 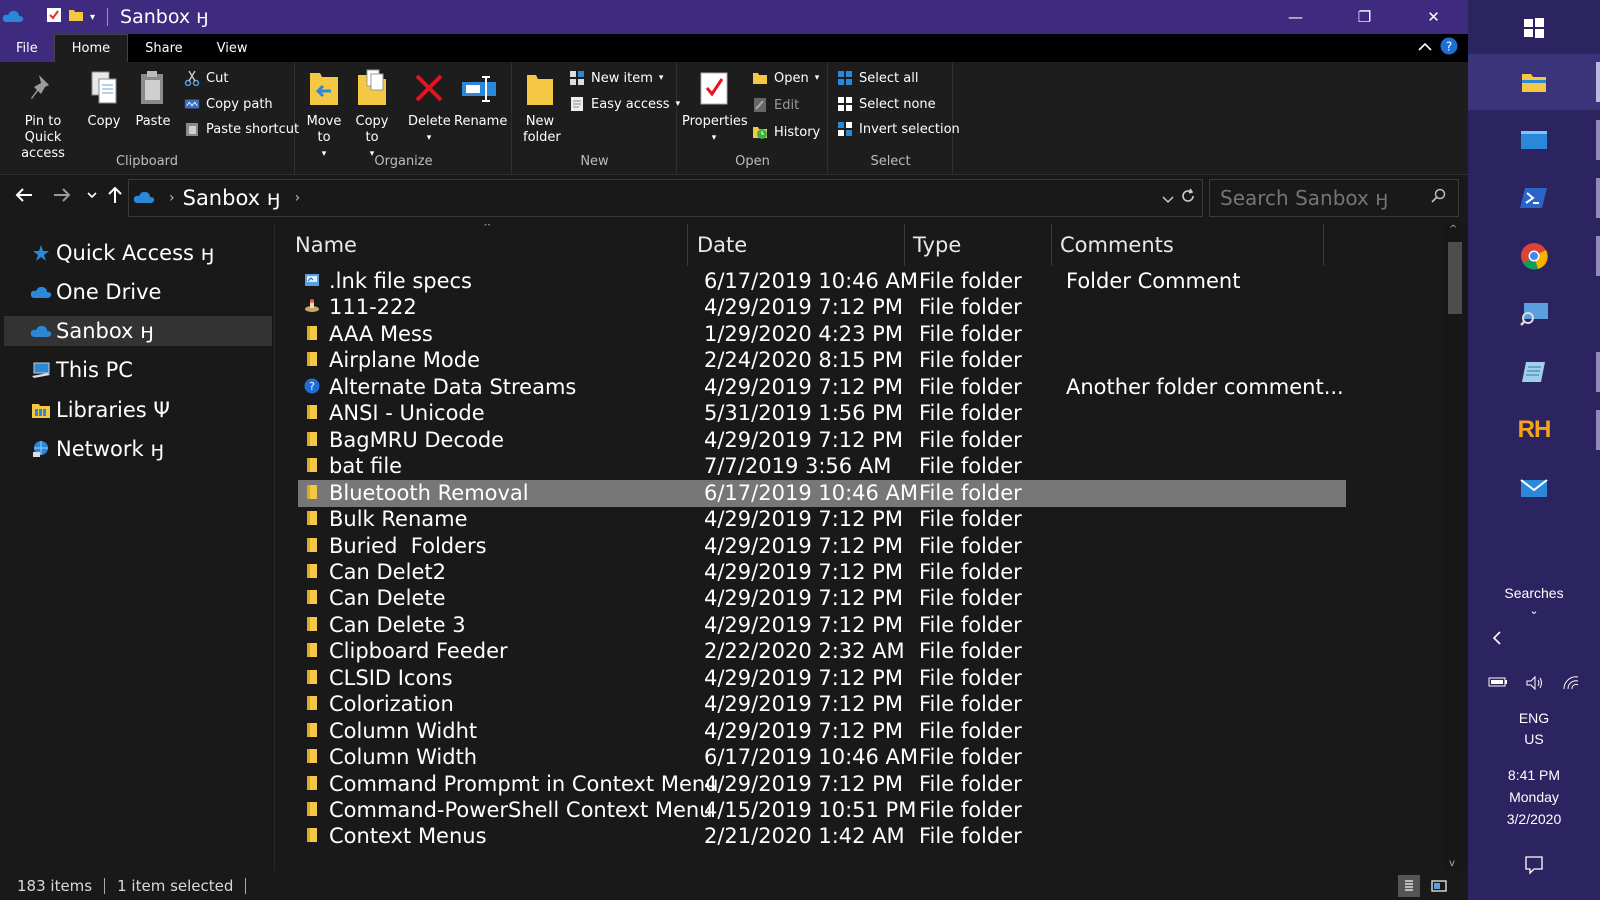 What do you see at coordinates (115, 197) in the screenshot?
I see `up-button` at bounding box center [115, 197].